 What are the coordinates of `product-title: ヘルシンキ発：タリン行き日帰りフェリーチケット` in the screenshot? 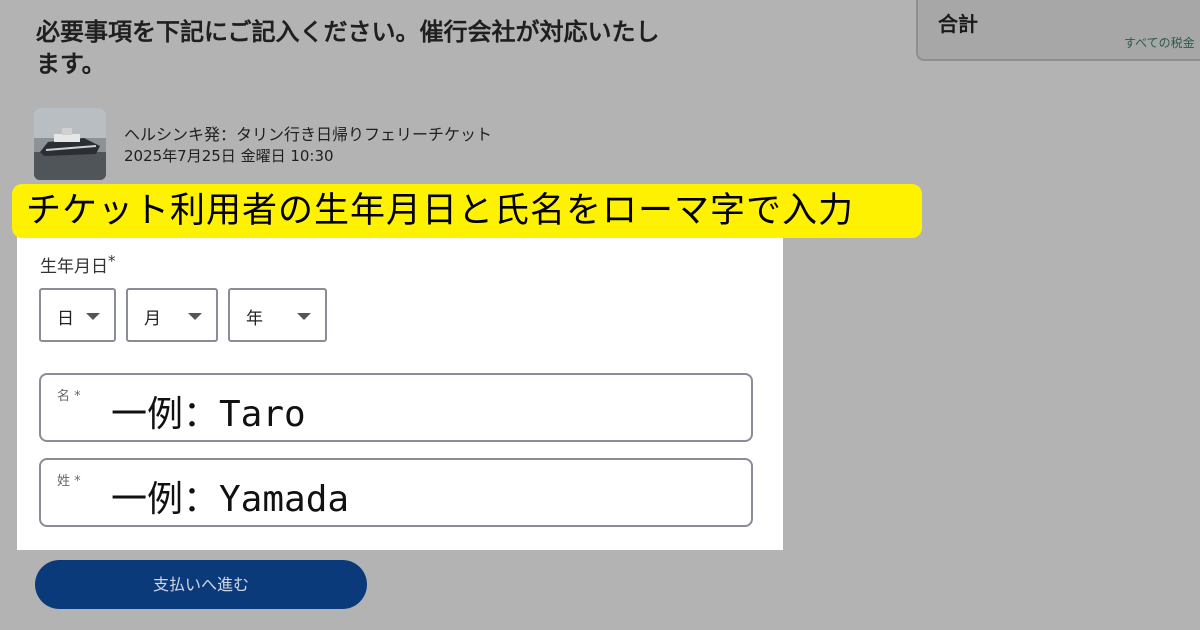 It's located at (308, 134).